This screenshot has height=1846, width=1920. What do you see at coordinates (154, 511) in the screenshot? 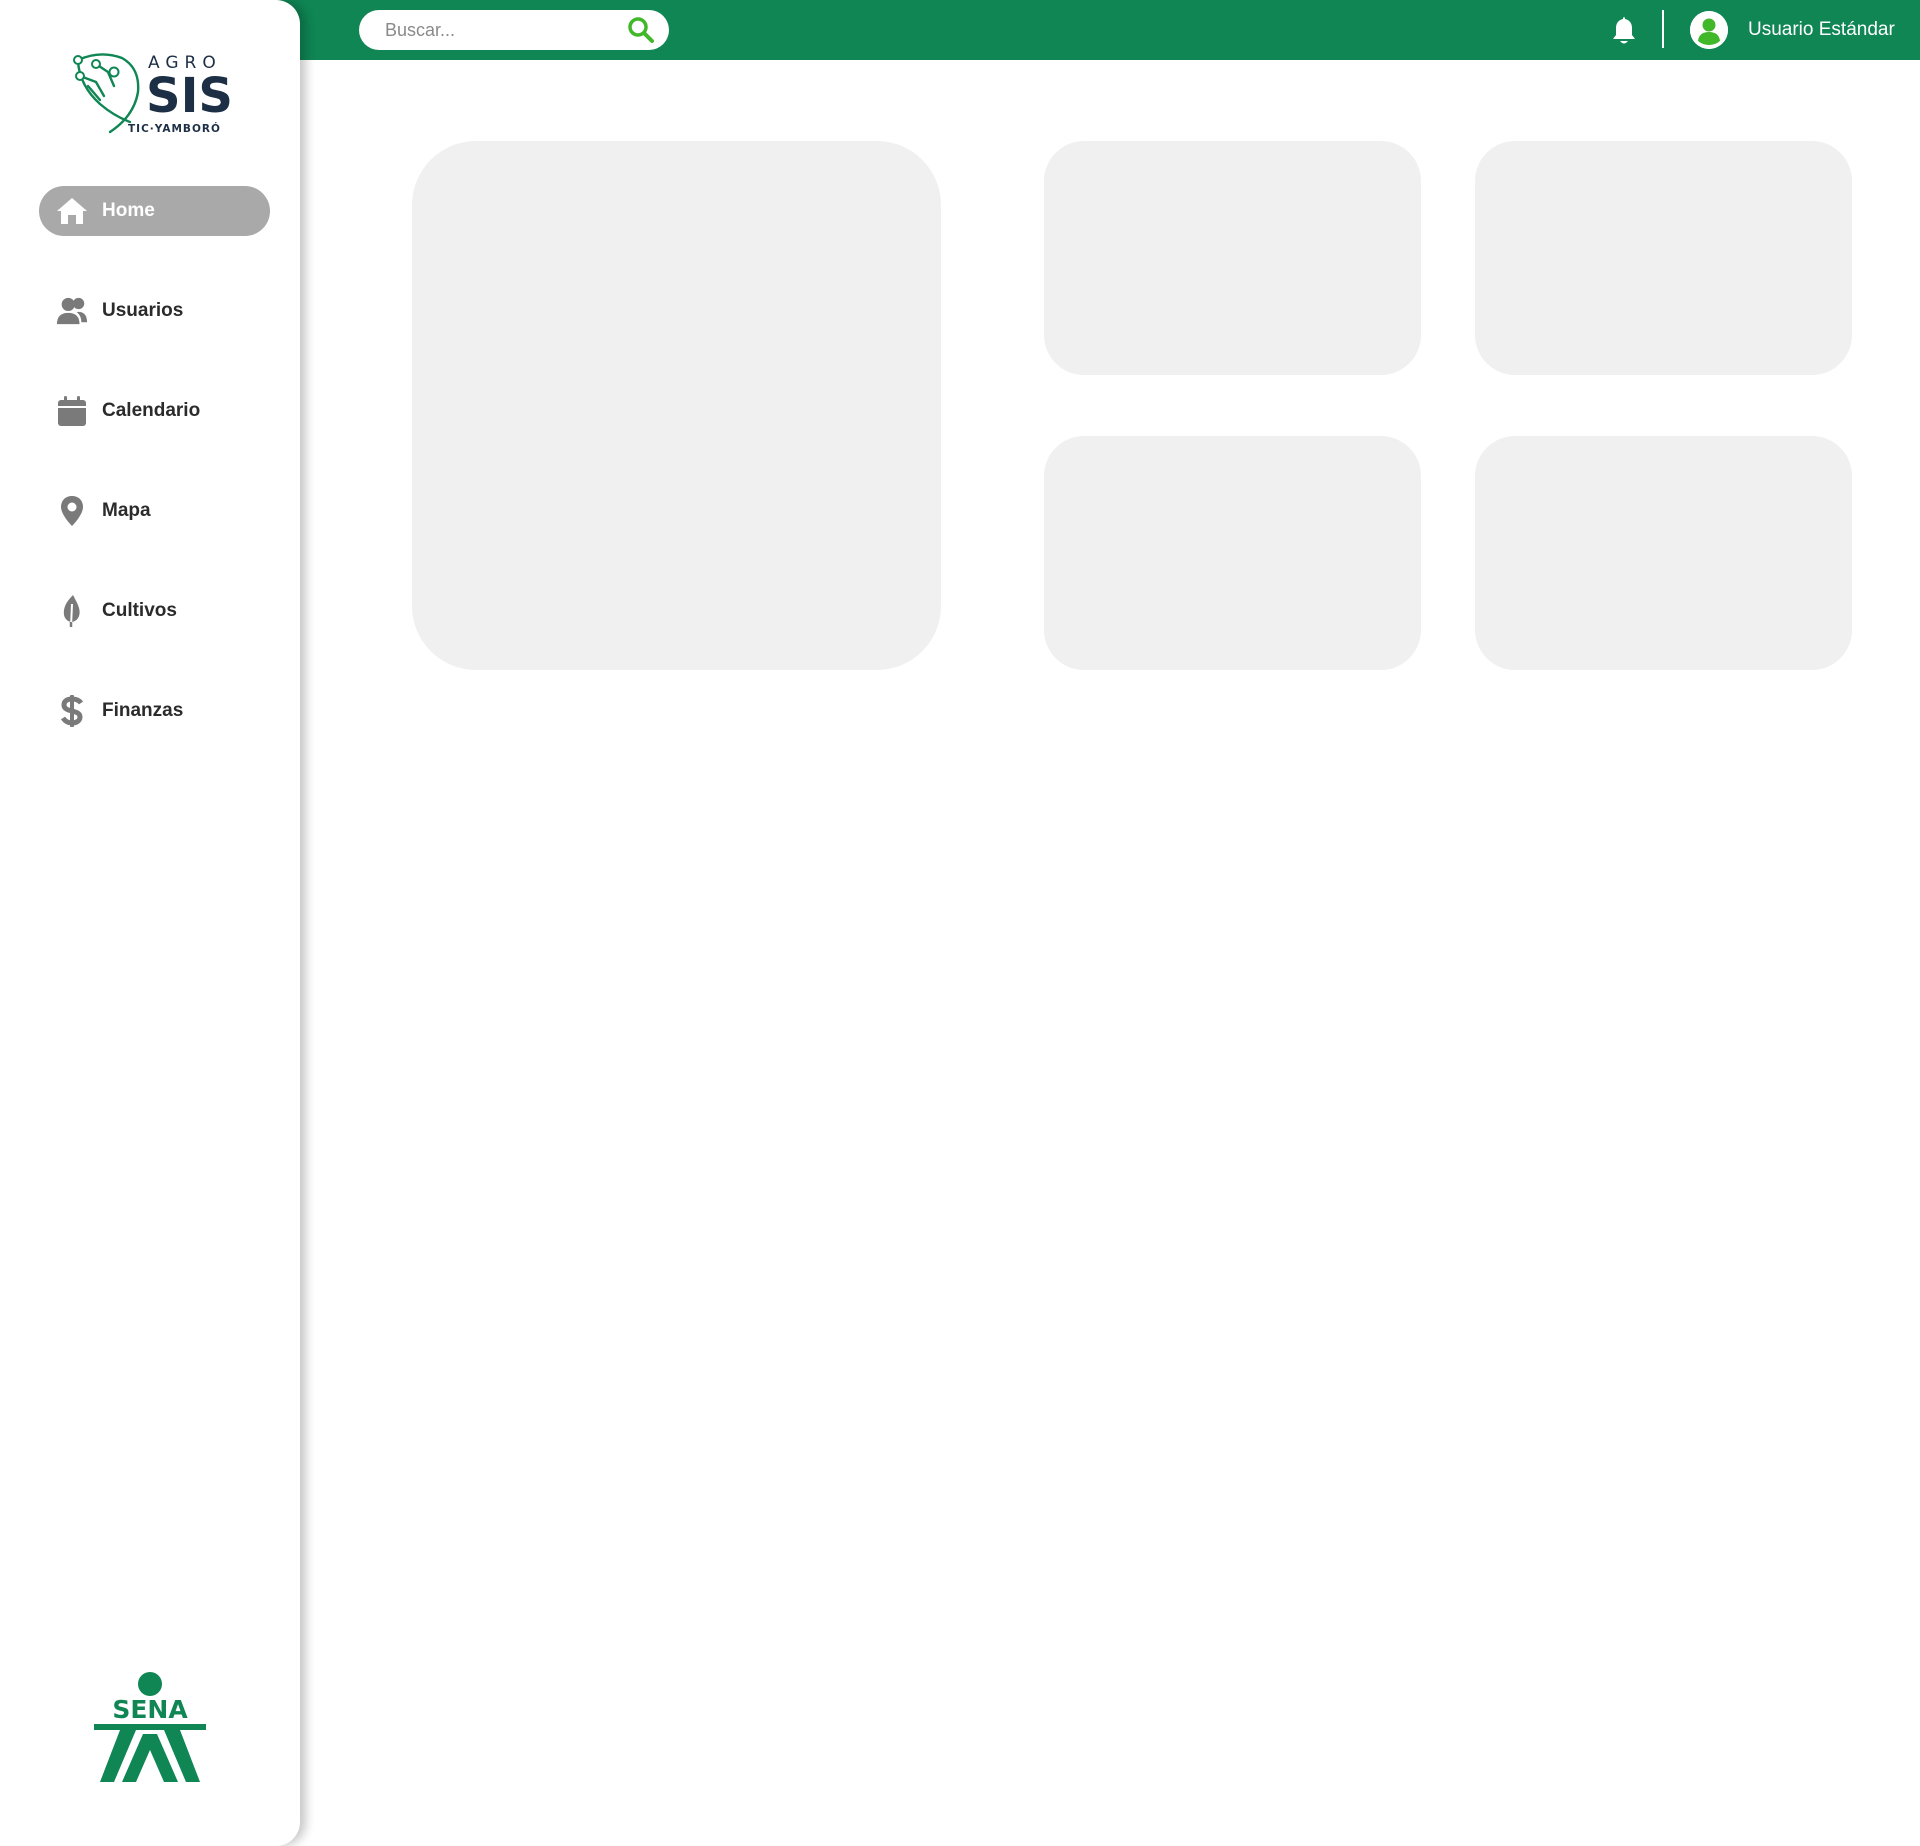
I see `sidebar-item-mapa: Mapa` at bounding box center [154, 511].